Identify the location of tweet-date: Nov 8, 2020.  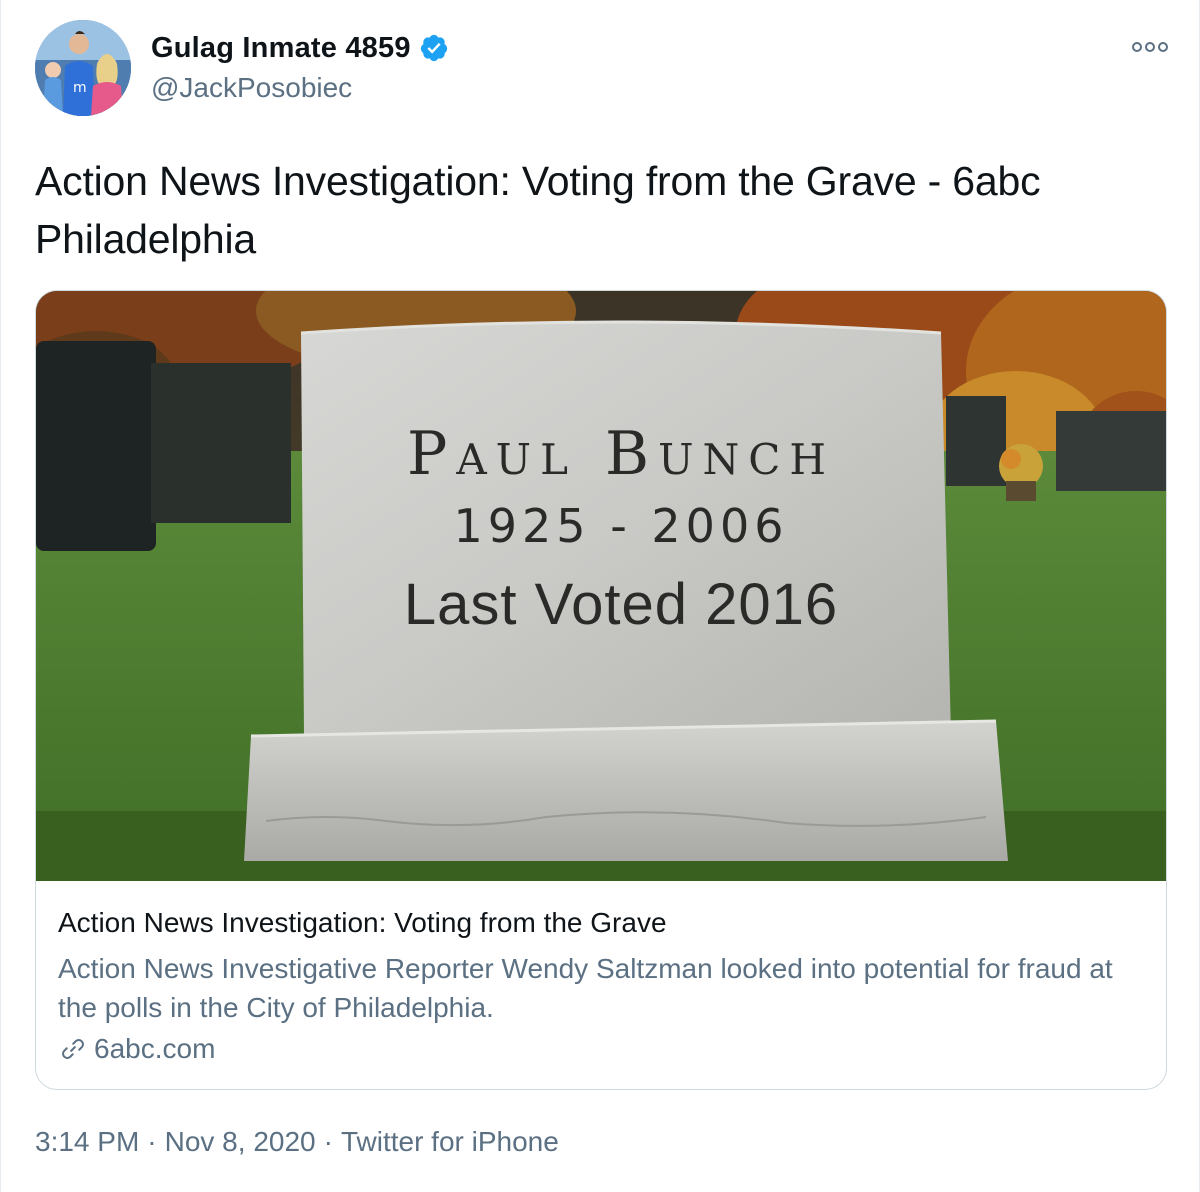
(240, 1142).